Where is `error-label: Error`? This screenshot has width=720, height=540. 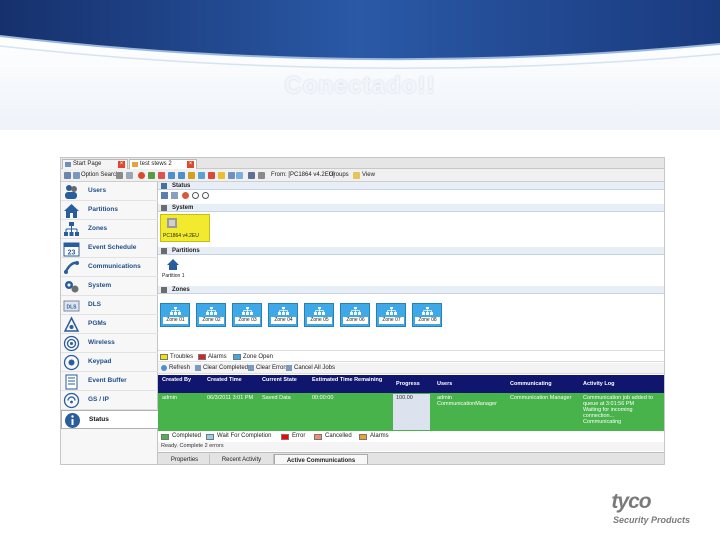
error-label: Error is located at coordinates (299, 436).